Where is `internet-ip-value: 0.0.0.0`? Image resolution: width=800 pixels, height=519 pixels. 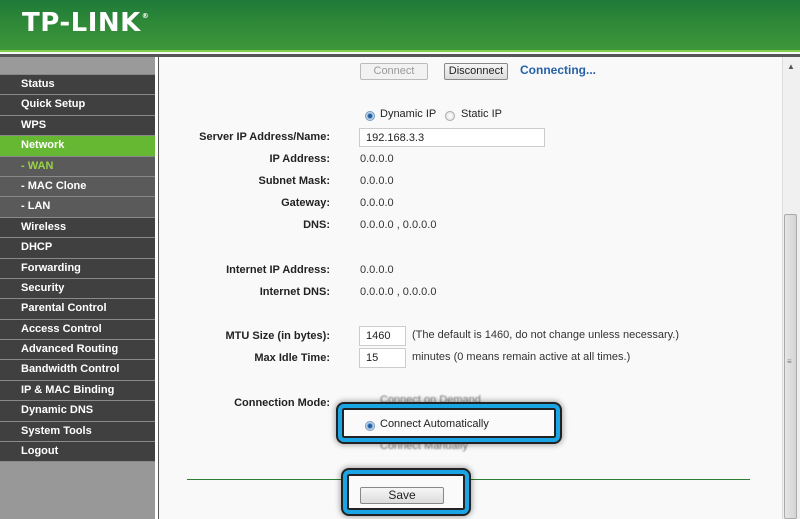 internet-ip-value: 0.0.0.0 is located at coordinates (377, 270).